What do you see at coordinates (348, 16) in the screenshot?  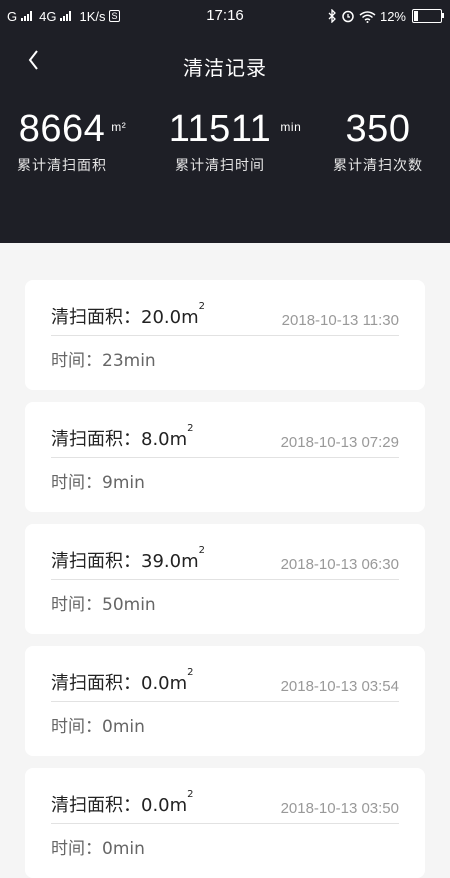 I see `alarm-icon` at bounding box center [348, 16].